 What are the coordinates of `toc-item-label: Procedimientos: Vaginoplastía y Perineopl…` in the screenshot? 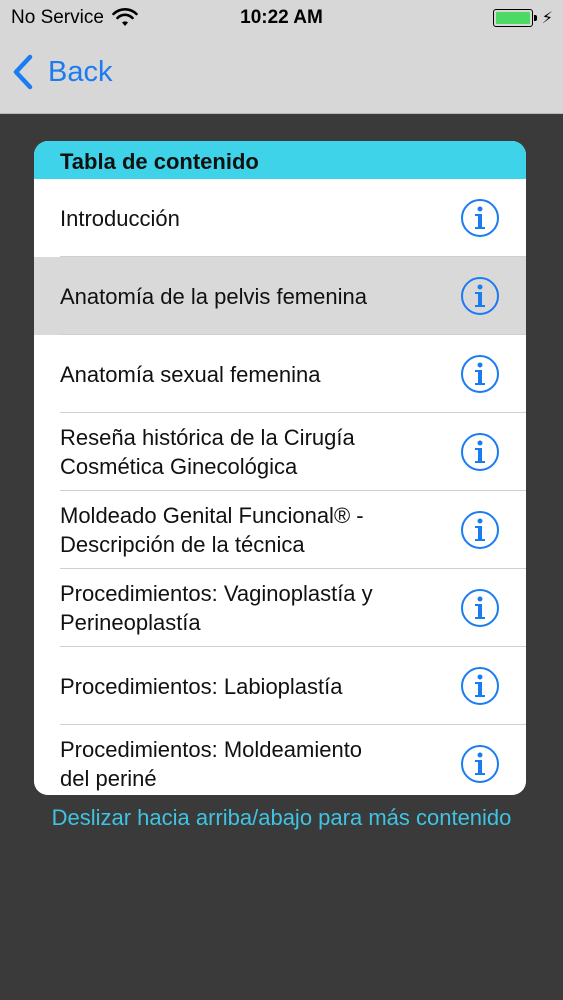 It's located at (216, 608).